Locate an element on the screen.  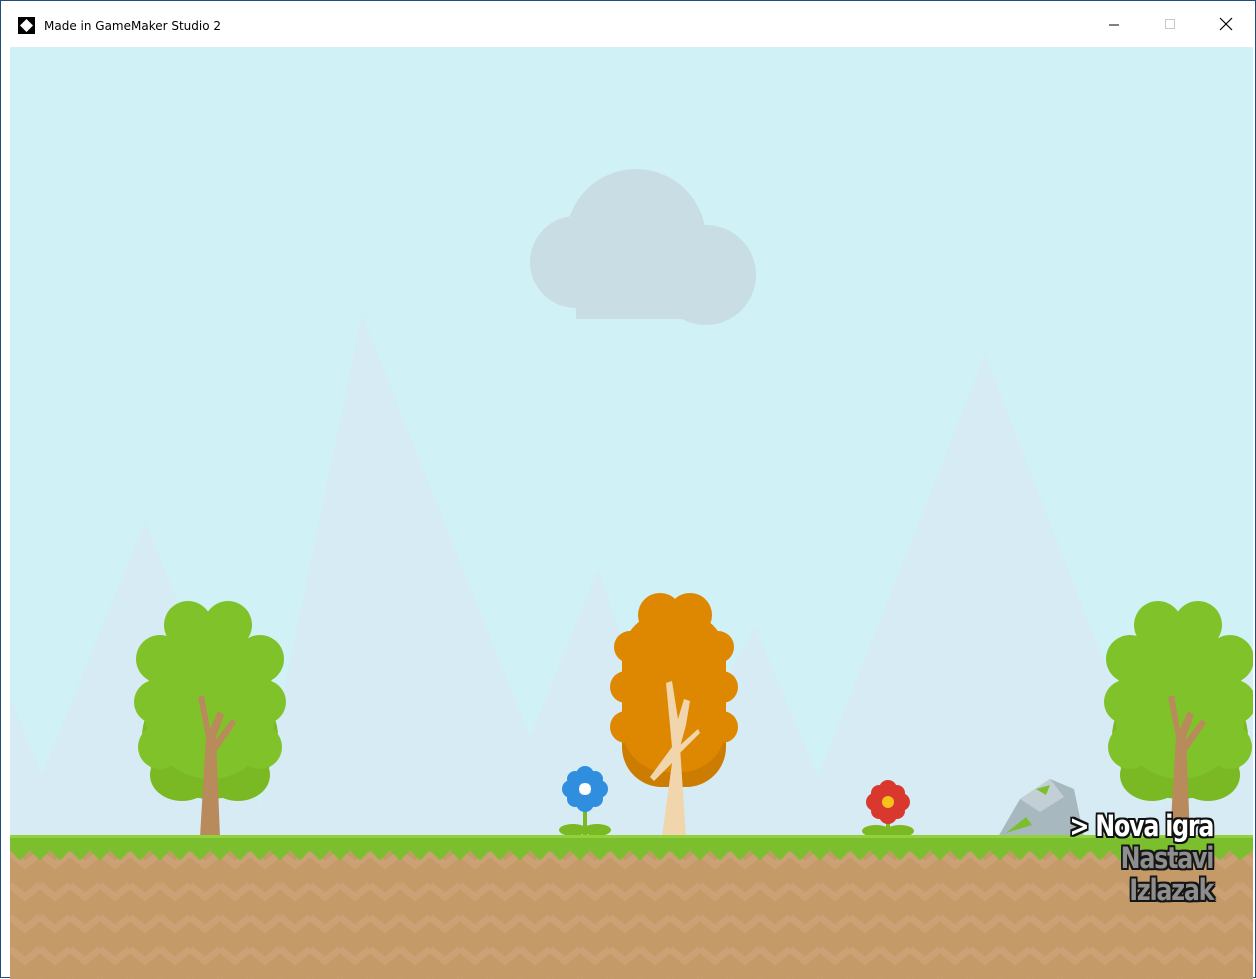
title-bar: Made in GameMaker Studio 2 is located at coordinates (628, 24).